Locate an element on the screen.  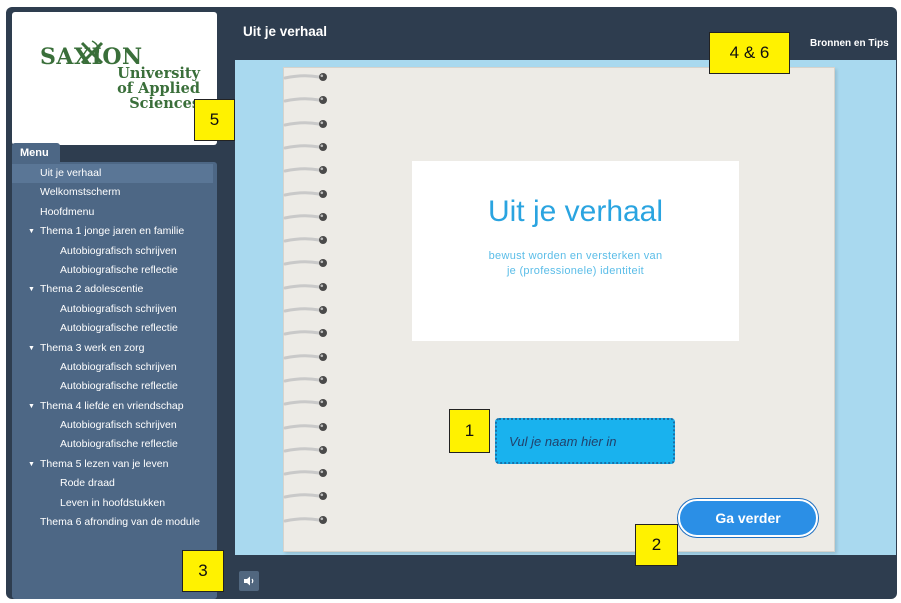
menu-item-label: Thema 5 lezen van je leven is located at coordinates (104, 463).